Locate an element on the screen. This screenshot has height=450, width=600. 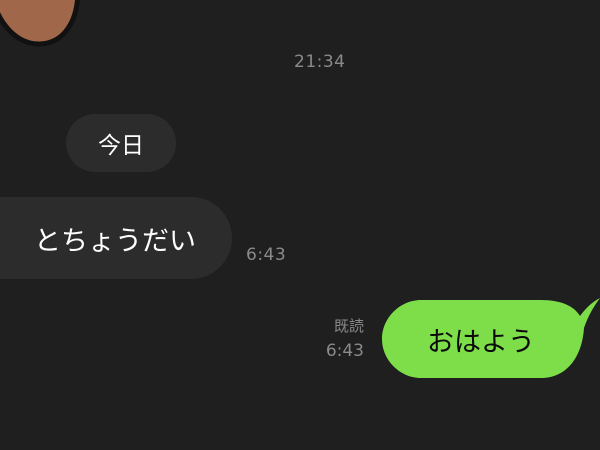
incoming-message-bubble: とちょうだい is located at coordinates (116, 238).